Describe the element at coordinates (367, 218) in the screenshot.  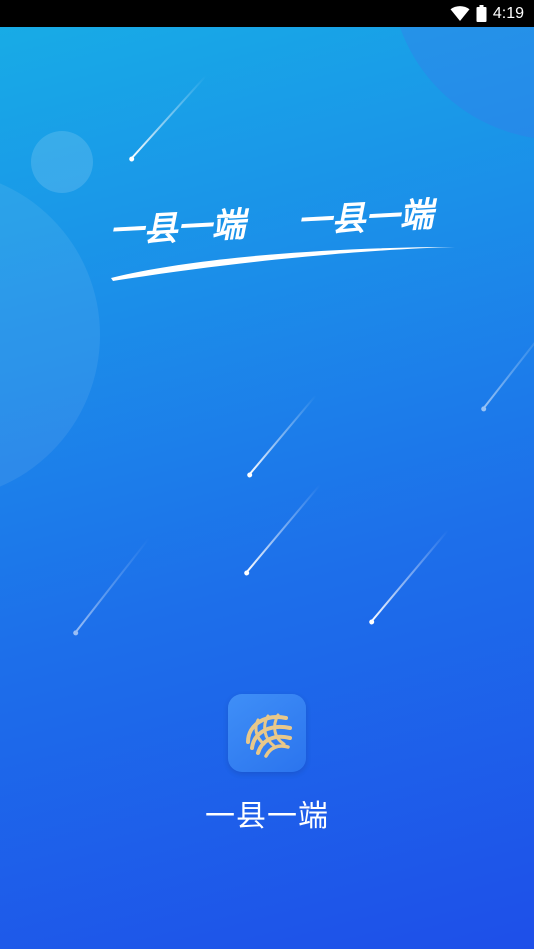
I see `slogan-right: 一县一端` at that location.